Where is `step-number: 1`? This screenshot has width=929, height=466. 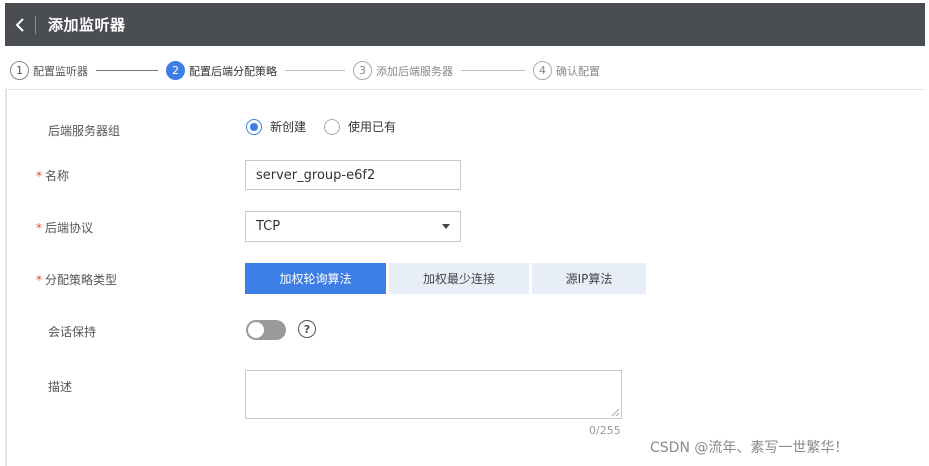
step-number: 1 is located at coordinates (19, 70).